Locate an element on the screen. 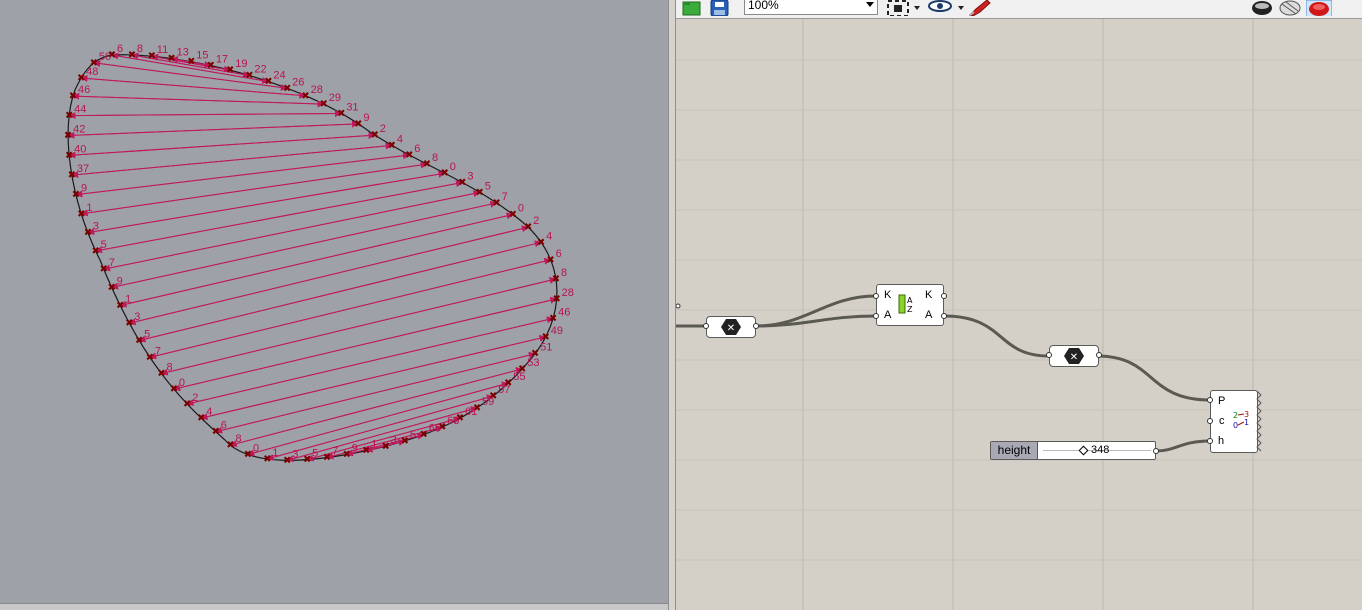 The width and height of the screenshot is (1362, 610). point-index-label: 1 is located at coordinates (275, 453).